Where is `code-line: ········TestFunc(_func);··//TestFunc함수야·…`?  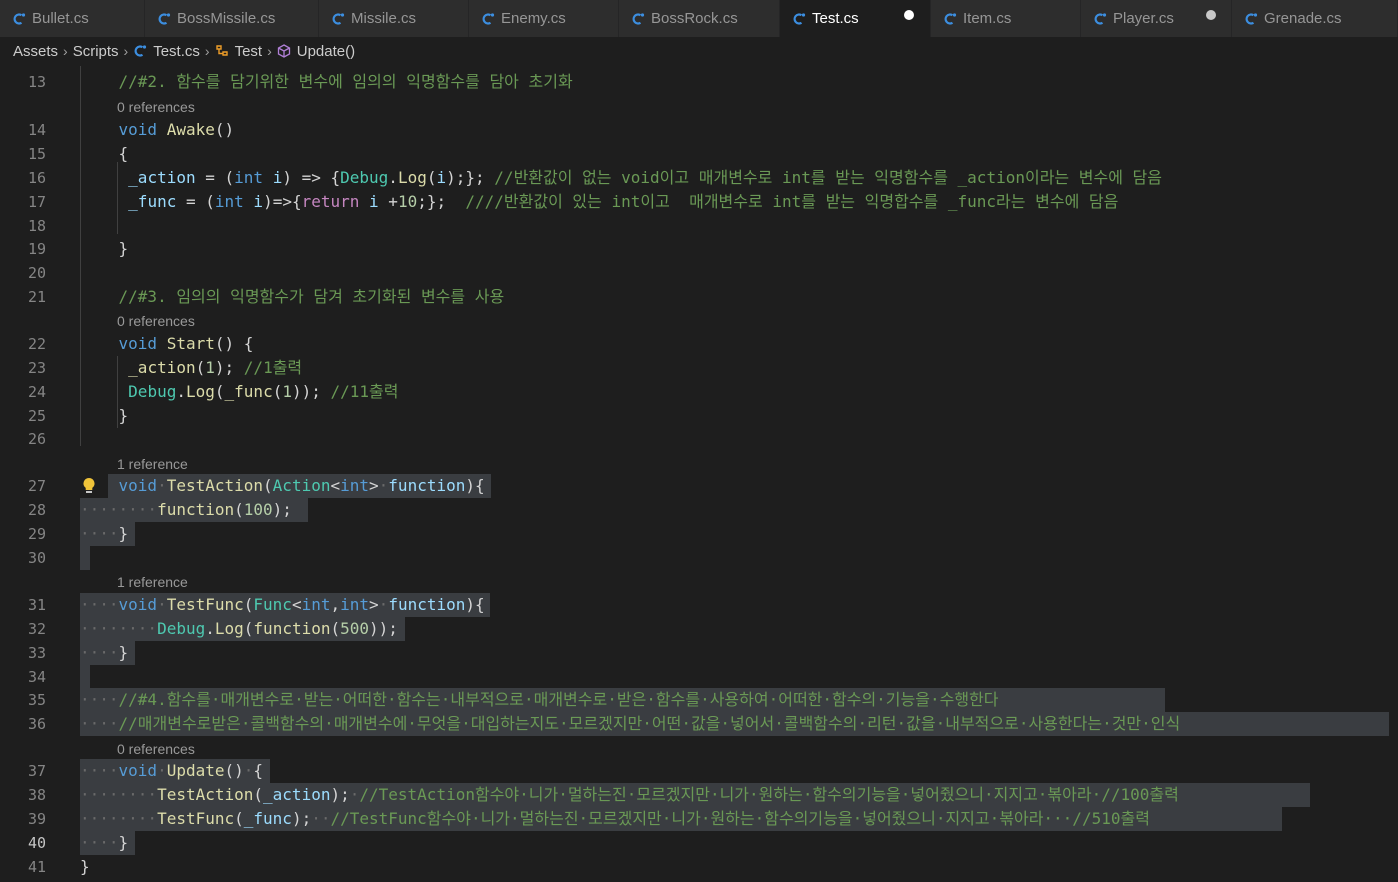 code-line: ········TestFunc(_func);··//TestFunc함수야·… is located at coordinates (615, 818).